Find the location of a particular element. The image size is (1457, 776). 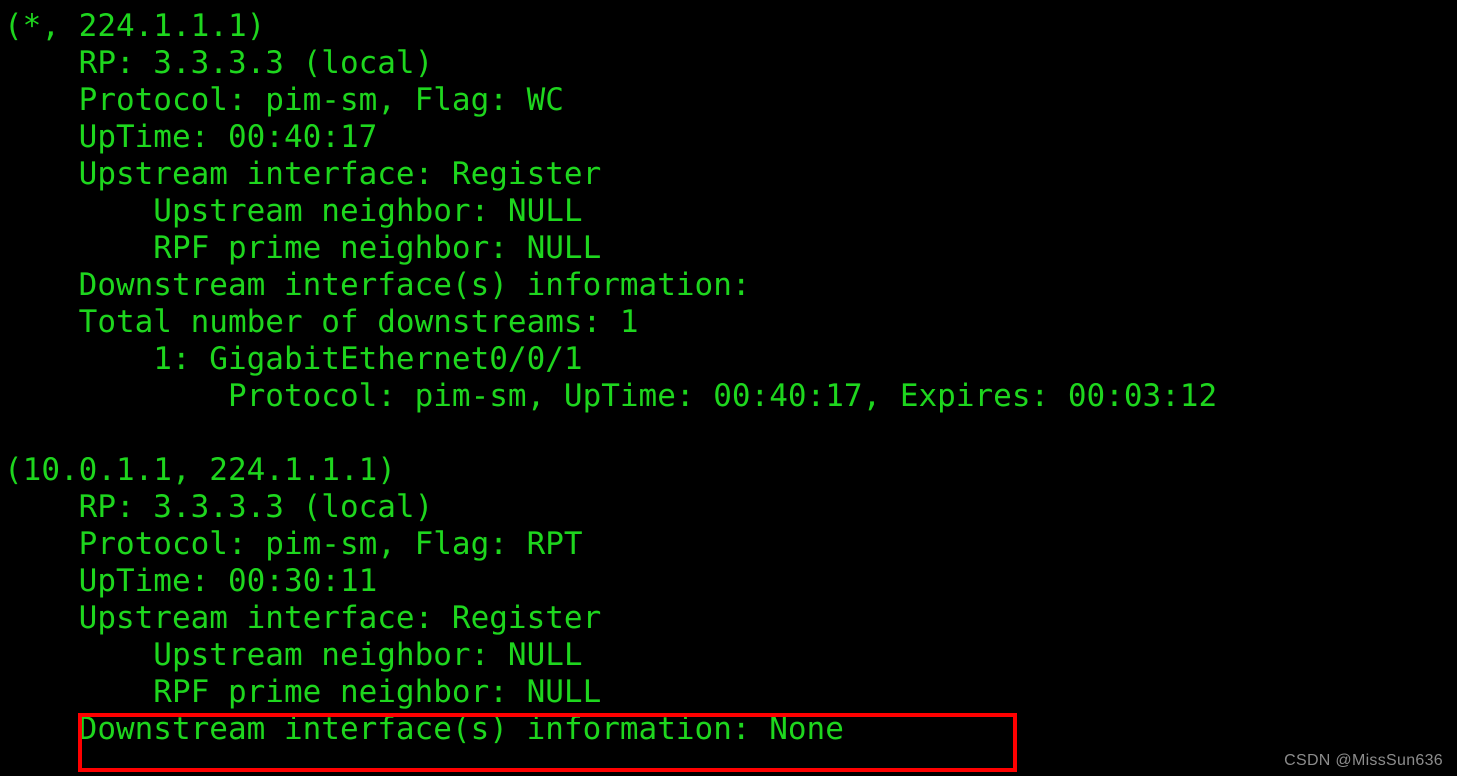

console-line: Total number of downstreams: 1 is located at coordinates (321, 322).